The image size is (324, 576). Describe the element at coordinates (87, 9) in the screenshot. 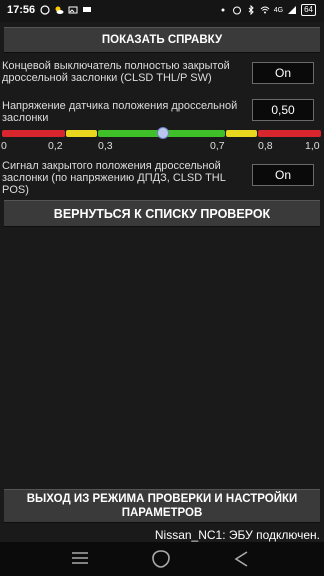

I see `message-icon` at that location.